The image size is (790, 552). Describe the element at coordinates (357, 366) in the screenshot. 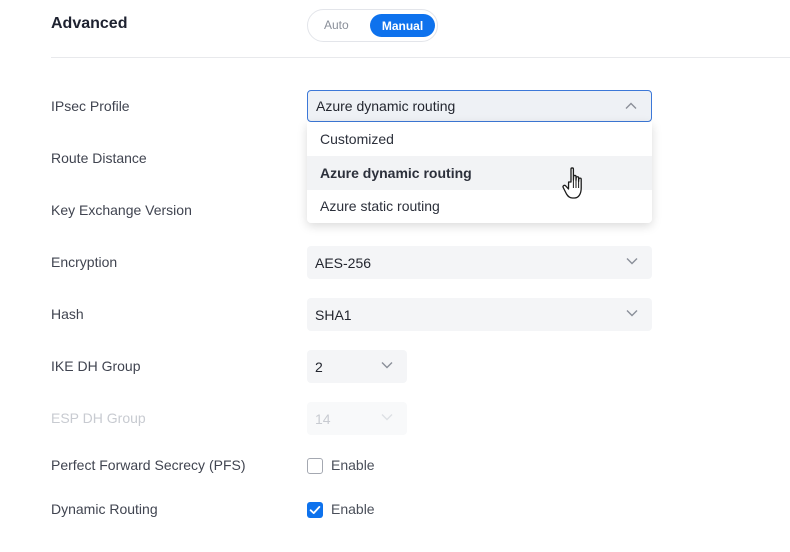

I see `ike-dh-group-select: 2` at that location.